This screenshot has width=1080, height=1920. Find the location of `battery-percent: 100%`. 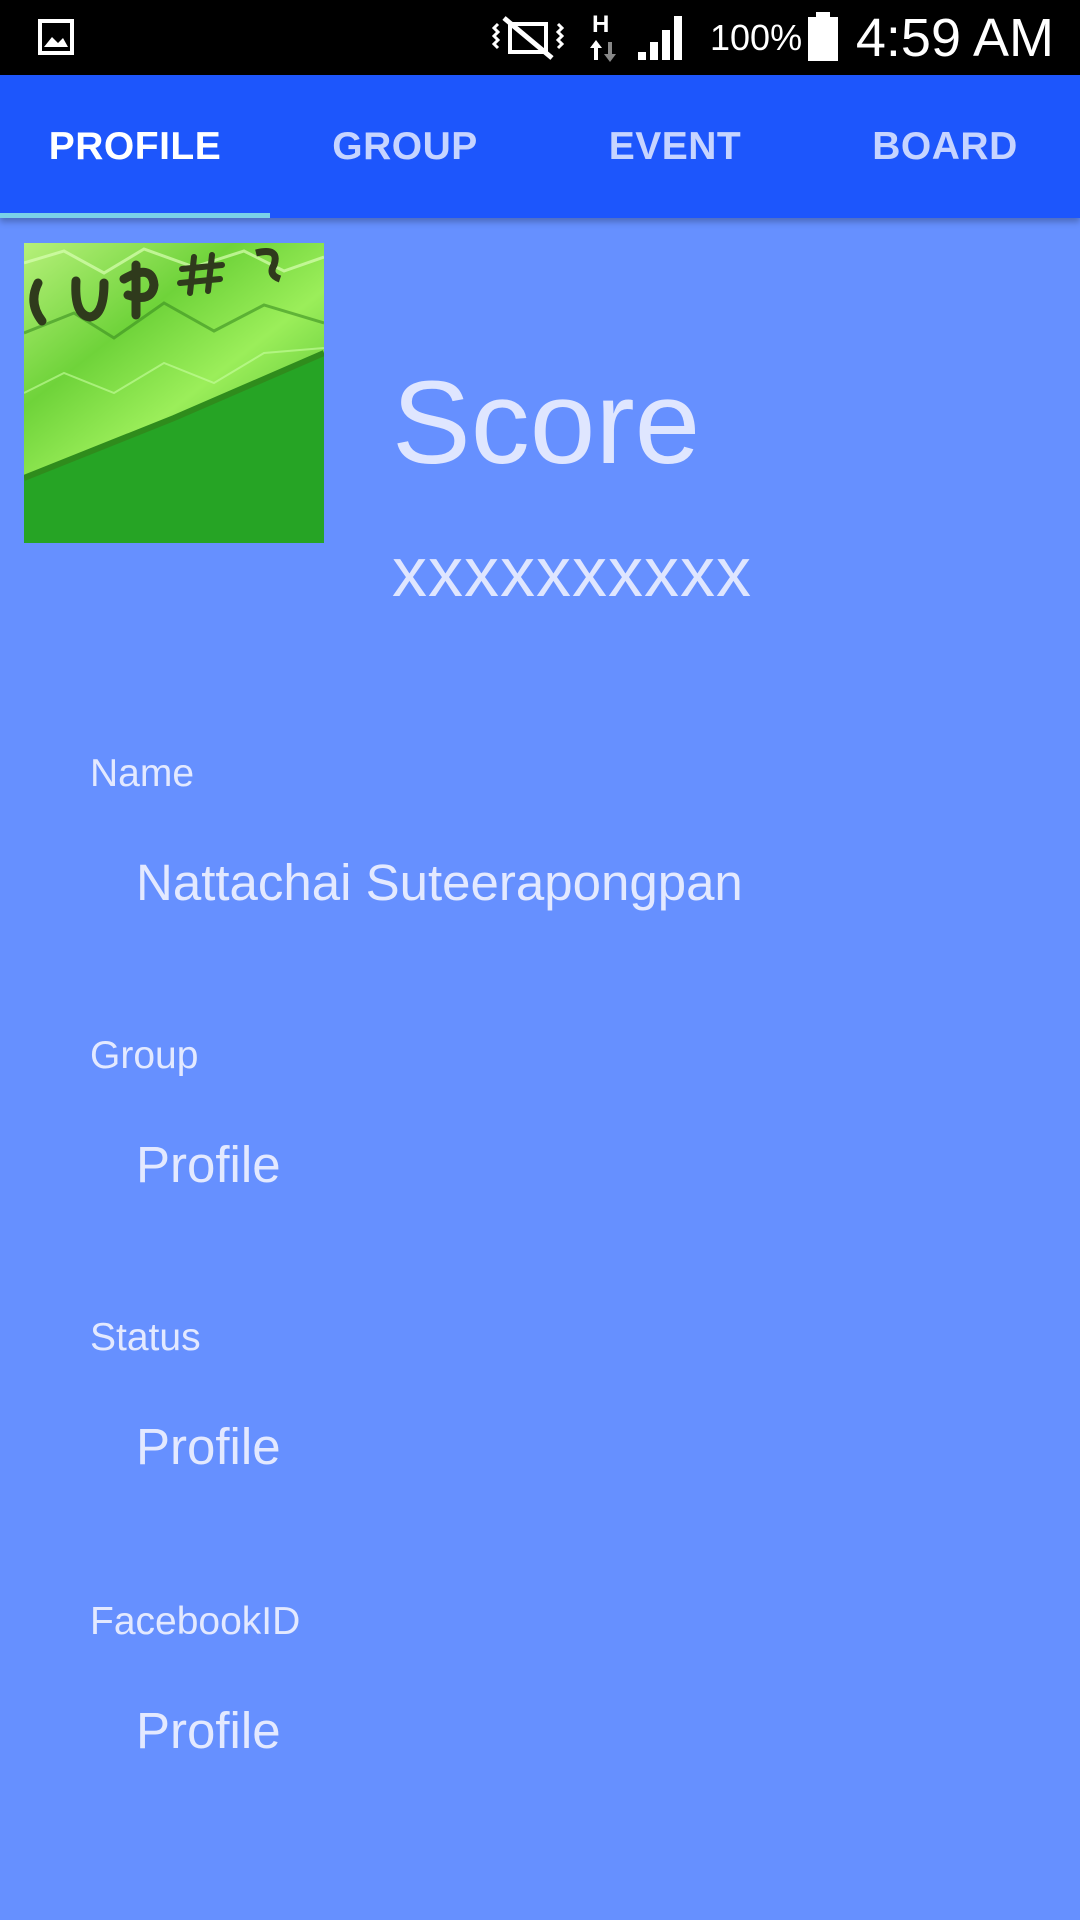

battery-percent: 100% is located at coordinates (756, 37).